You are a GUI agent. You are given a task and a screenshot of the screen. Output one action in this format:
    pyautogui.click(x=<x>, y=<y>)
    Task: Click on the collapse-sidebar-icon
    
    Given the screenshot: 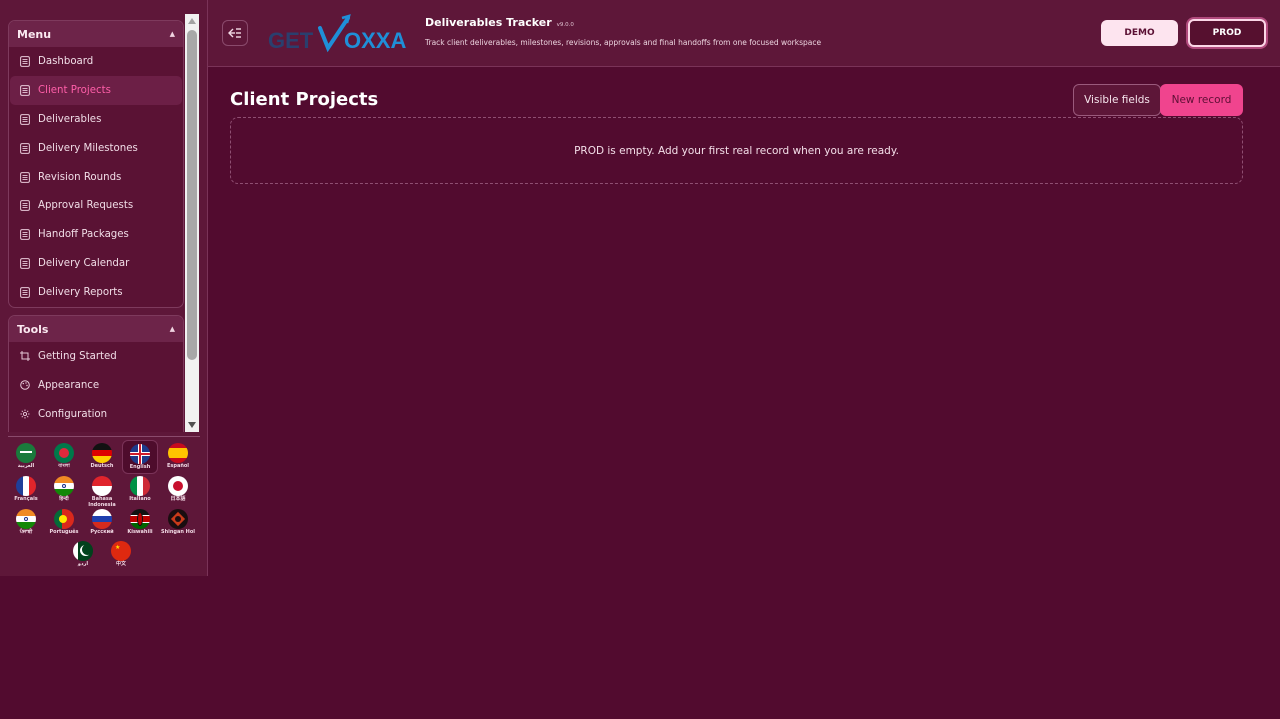 What is the action you would take?
    pyautogui.click(x=234, y=33)
    